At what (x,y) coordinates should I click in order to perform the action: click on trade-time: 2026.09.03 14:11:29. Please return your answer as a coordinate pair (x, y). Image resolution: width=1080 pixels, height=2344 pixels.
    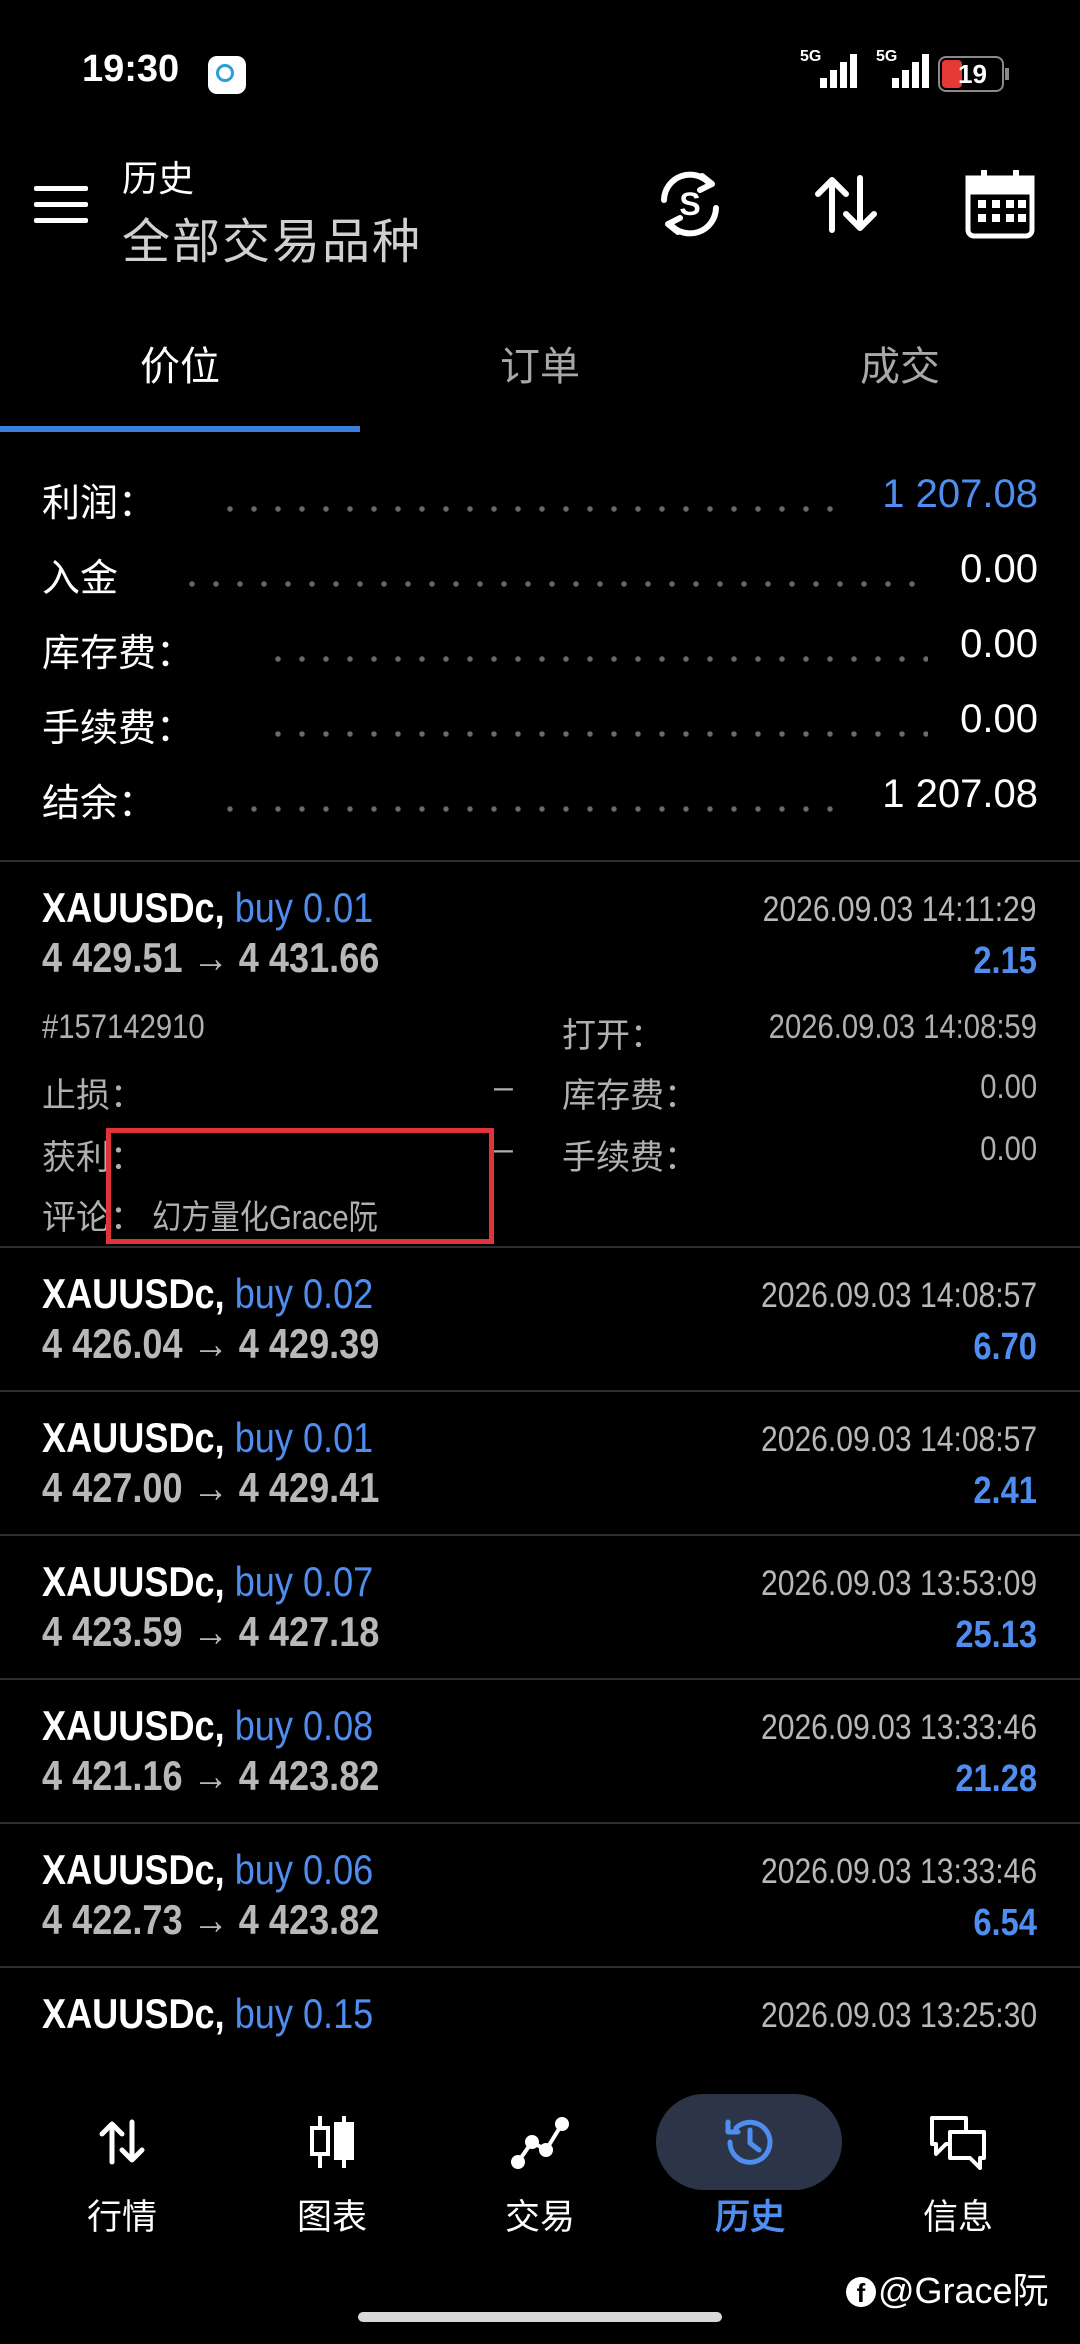
    Looking at the image, I should click on (900, 909).